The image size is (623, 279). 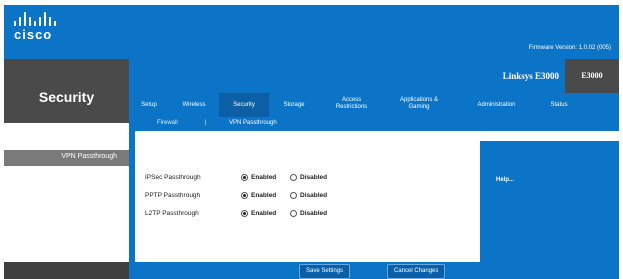 I want to click on l2tp-enabled-radio, so click(x=244, y=213).